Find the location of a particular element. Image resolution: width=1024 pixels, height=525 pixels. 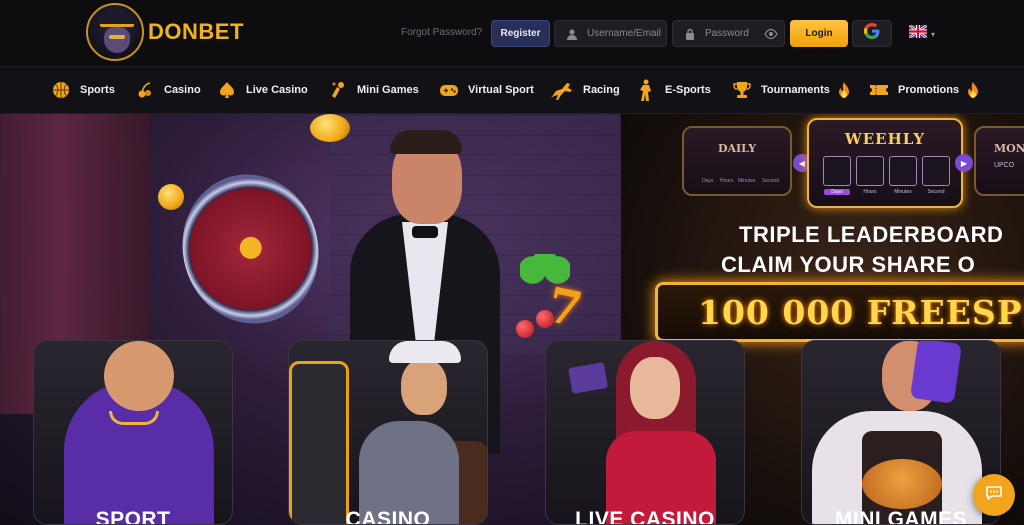

register-button: Register is located at coordinates (520, 33).